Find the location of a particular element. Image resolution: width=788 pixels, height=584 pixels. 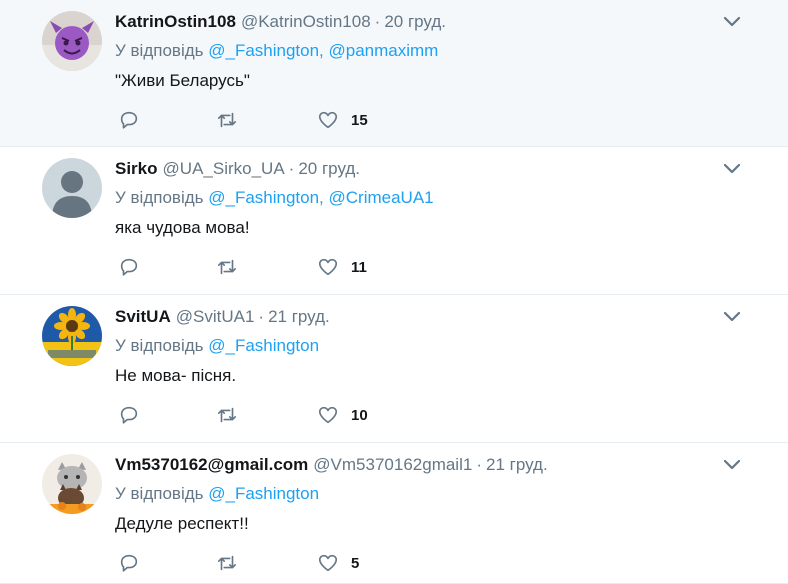

like-count: 10 is located at coordinates (359, 415).